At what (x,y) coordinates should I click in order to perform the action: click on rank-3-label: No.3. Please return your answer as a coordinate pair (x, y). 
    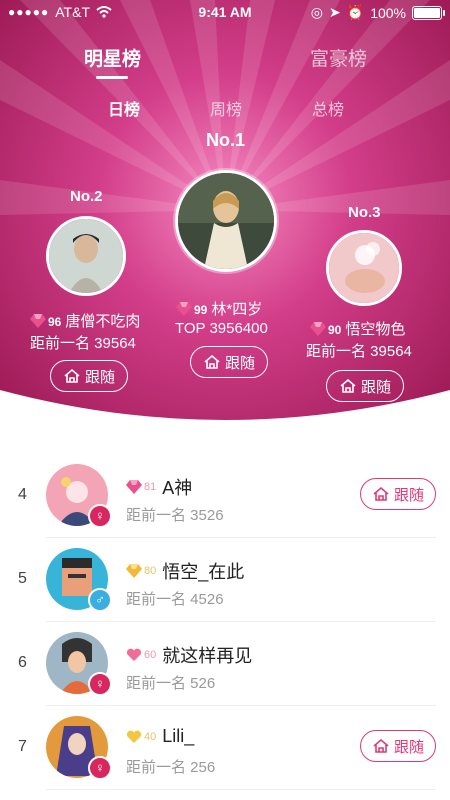
    Looking at the image, I should click on (364, 212).